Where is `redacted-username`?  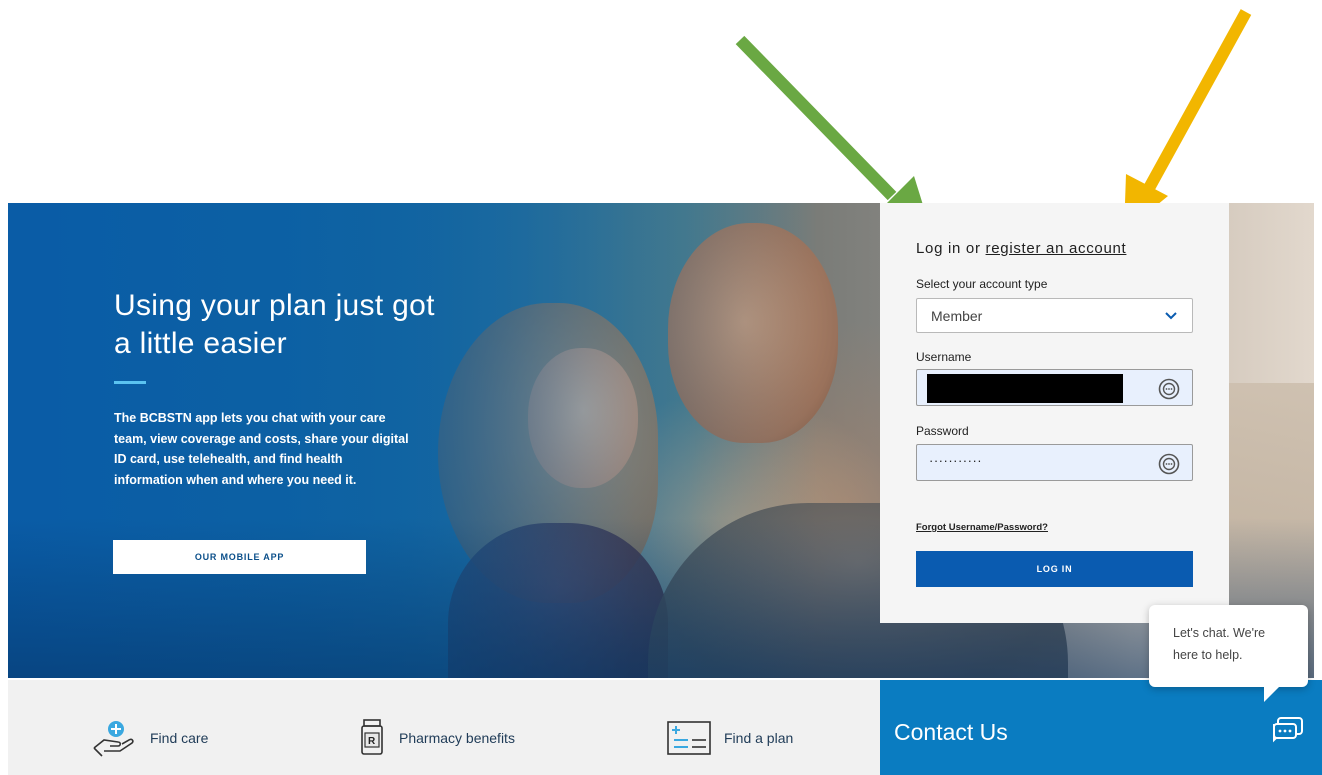
redacted-username is located at coordinates (1025, 388).